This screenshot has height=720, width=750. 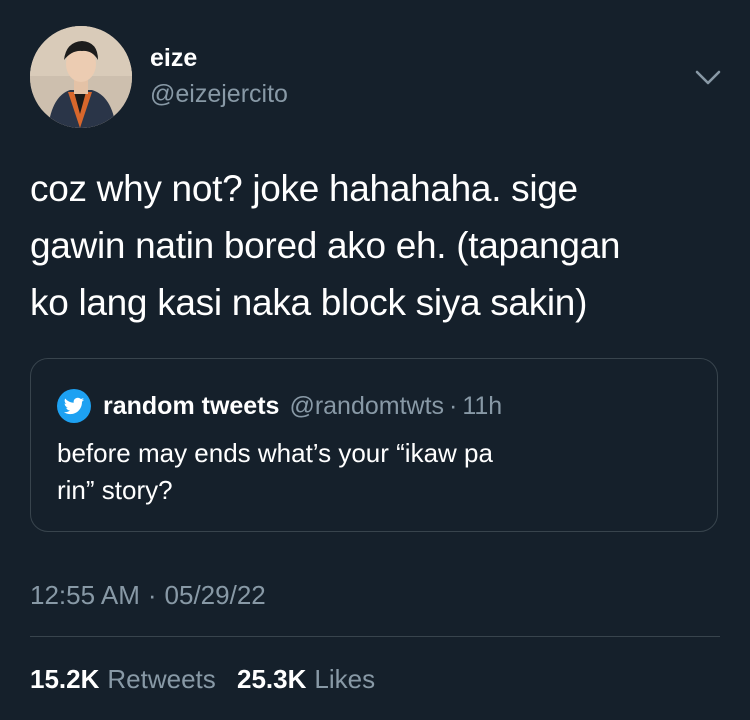 I want to click on avatar, so click(x=81, y=77).